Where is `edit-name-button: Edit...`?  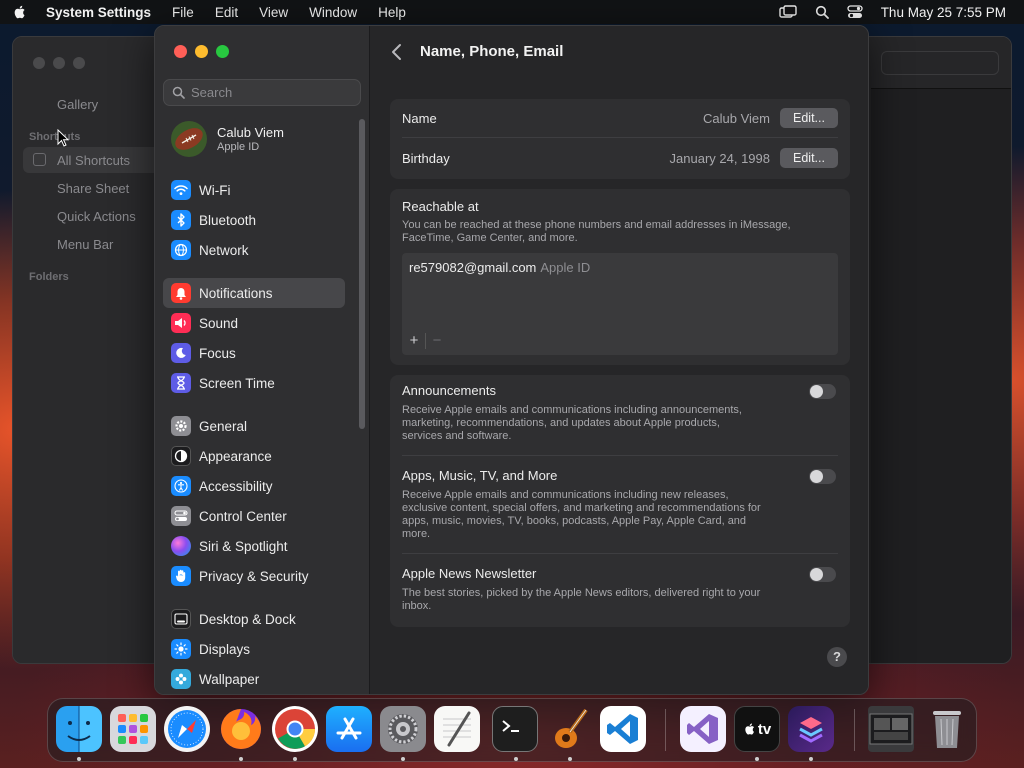 edit-name-button: Edit... is located at coordinates (809, 118).